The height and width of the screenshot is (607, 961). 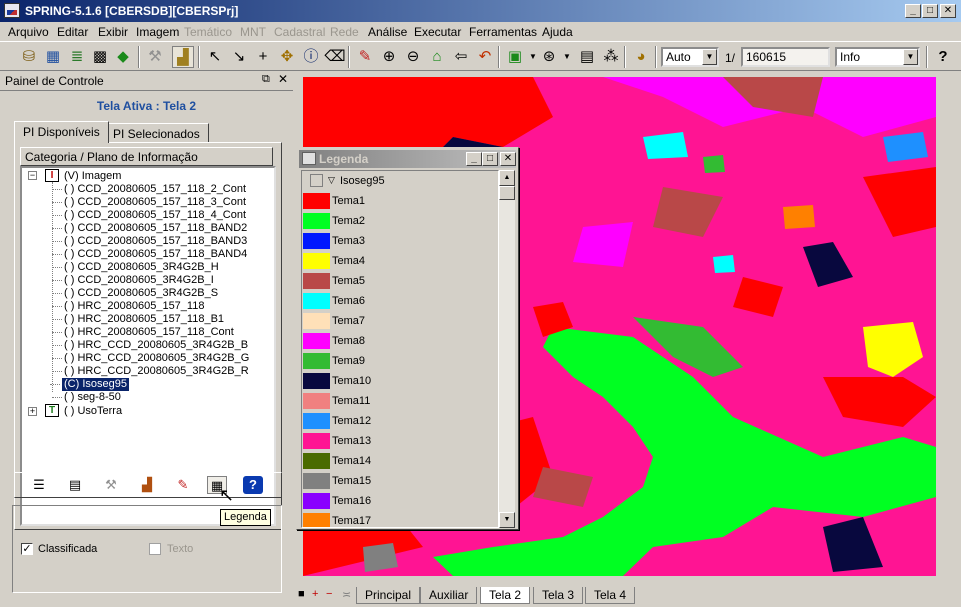 I want to click on previous-view-icon: ⇦, so click(x=461, y=57).